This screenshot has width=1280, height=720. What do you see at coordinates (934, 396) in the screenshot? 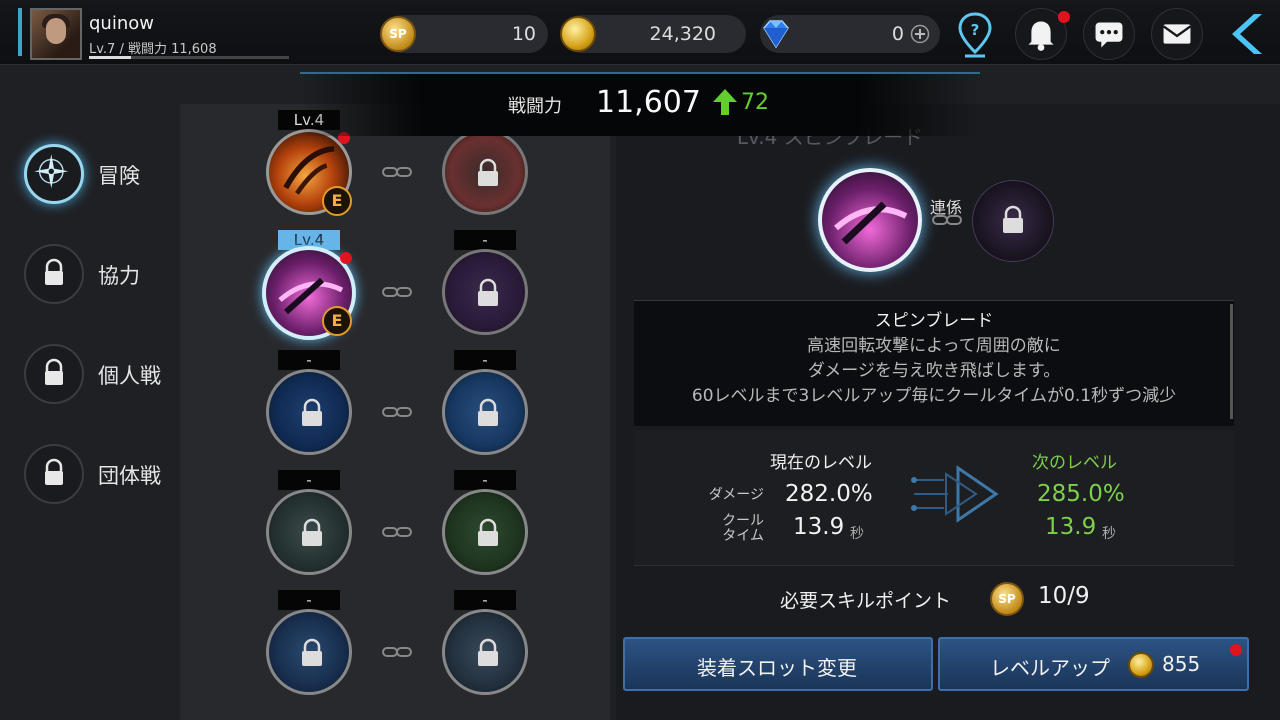
I see `description-line: 60レベルまで3レベルアップ毎にクールタイムが0.1秒ずつ減少` at bounding box center [934, 396].